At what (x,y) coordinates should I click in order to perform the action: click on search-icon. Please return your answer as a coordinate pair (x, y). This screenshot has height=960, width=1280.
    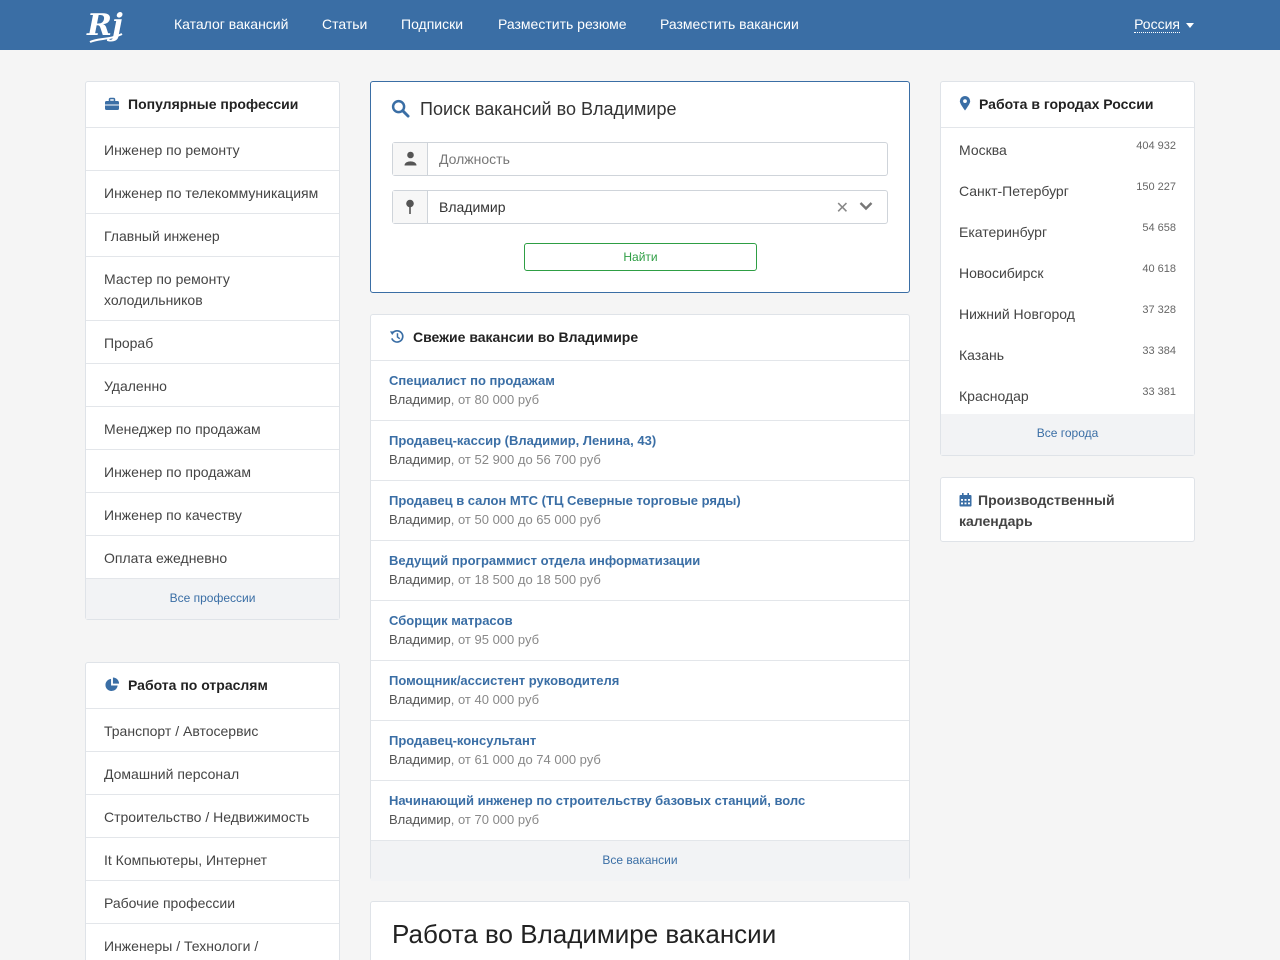
    Looking at the image, I should click on (400, 108).